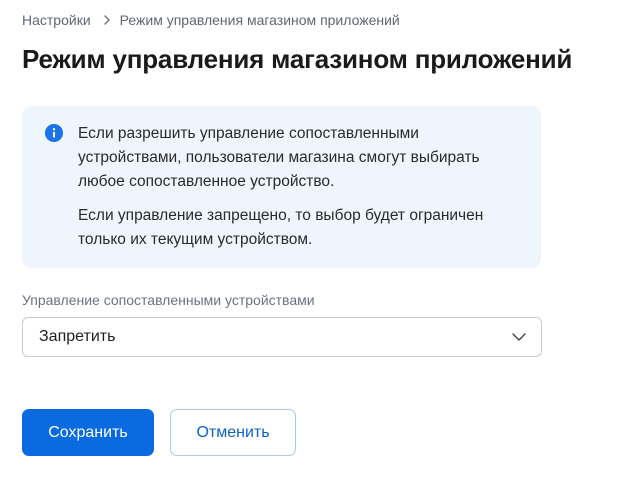 The height and width of the screenshot is (479, 637). I want to click on field-label: Управление сопоставленными устройствами, so click(168, 300).